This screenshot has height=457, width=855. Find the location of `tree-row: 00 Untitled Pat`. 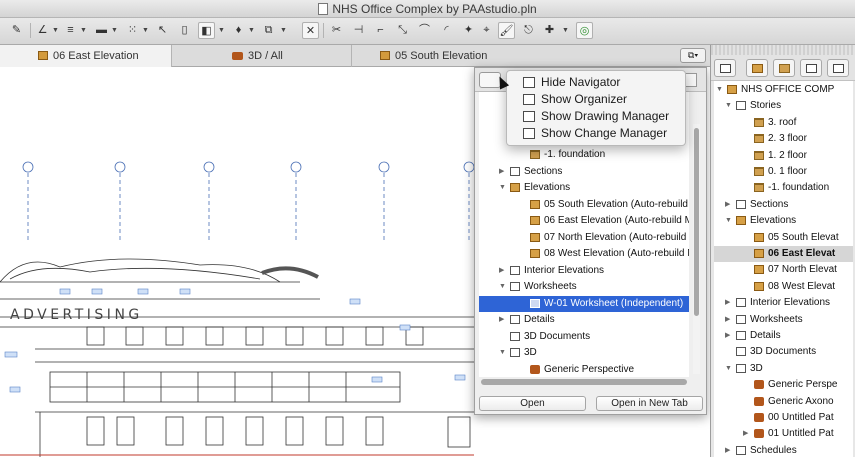

tree-row: 00 Untitled Pat is located at coordinates (783, 418).